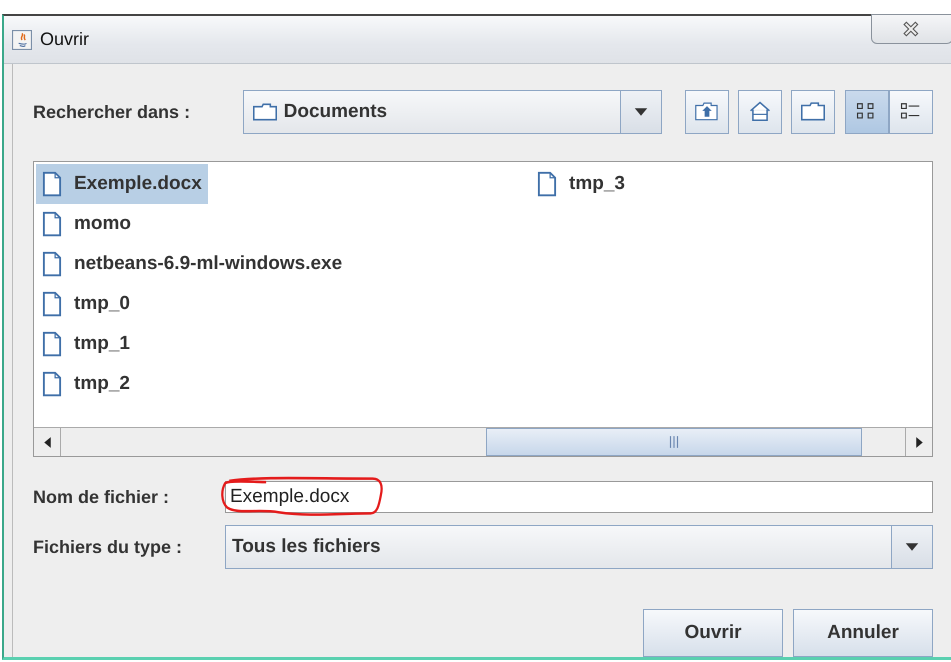 The image size is (951, 662). Describe the element at coordinates (86, 344) in the screenshot. I see `file-item: tmp_1` at that location.